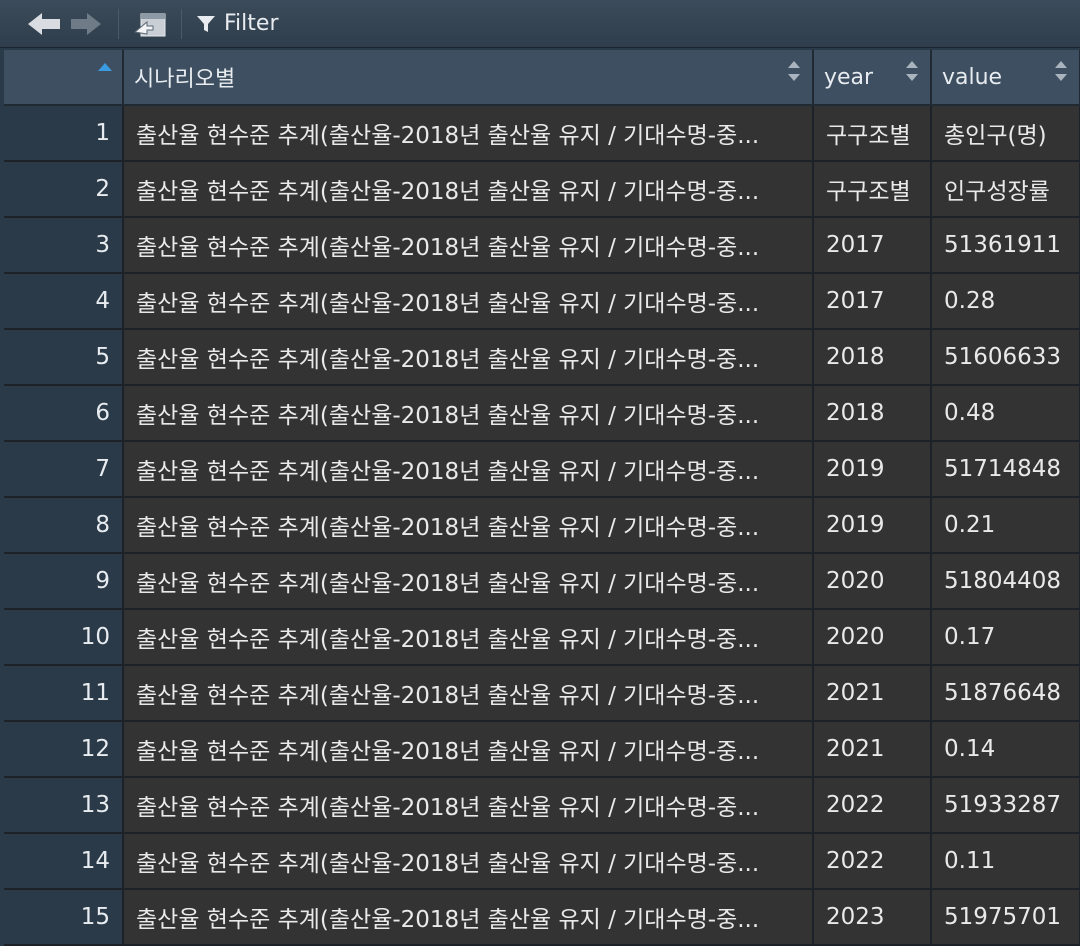  What do you see at coordinates (1005, 861) in the screenshot?
I see `cell-value: 0.11` at bounding box center [1005, 861].